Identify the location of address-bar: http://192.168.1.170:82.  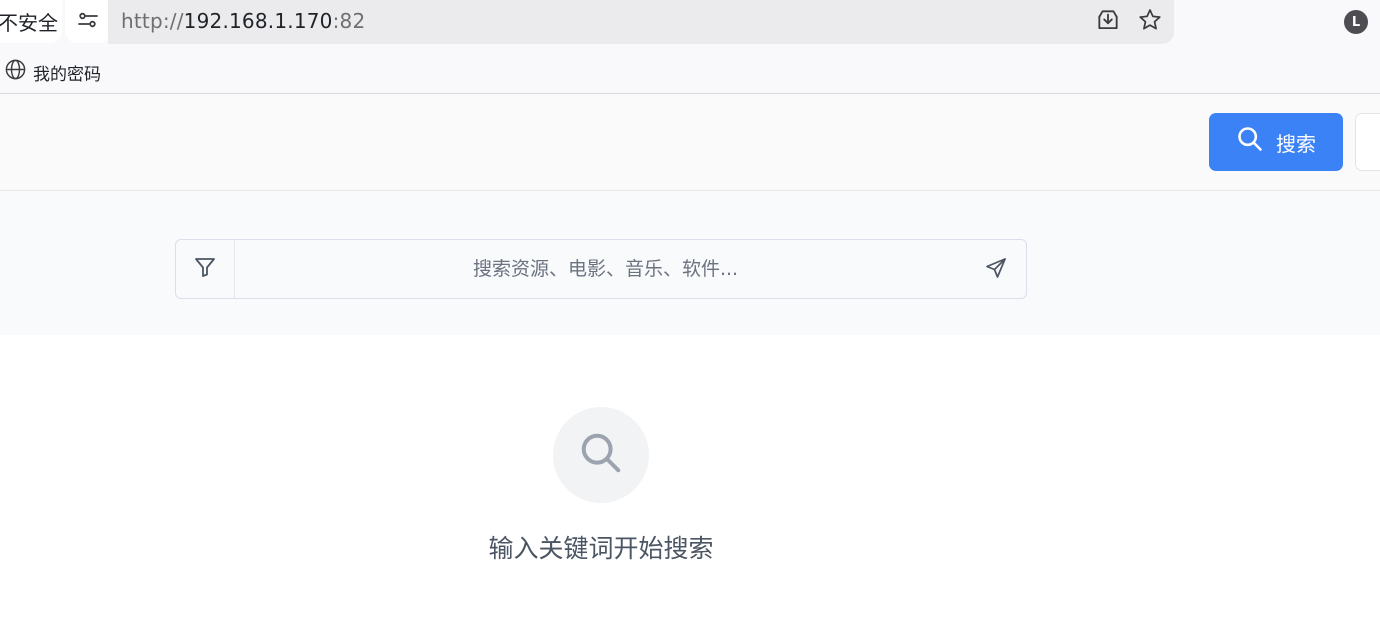
(641, 22).